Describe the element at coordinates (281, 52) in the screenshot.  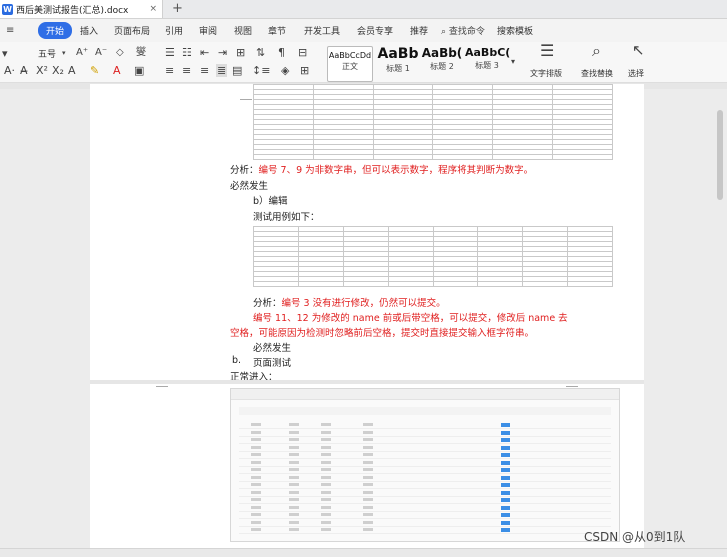
I see `show-marks-icon: ¶` at that location.